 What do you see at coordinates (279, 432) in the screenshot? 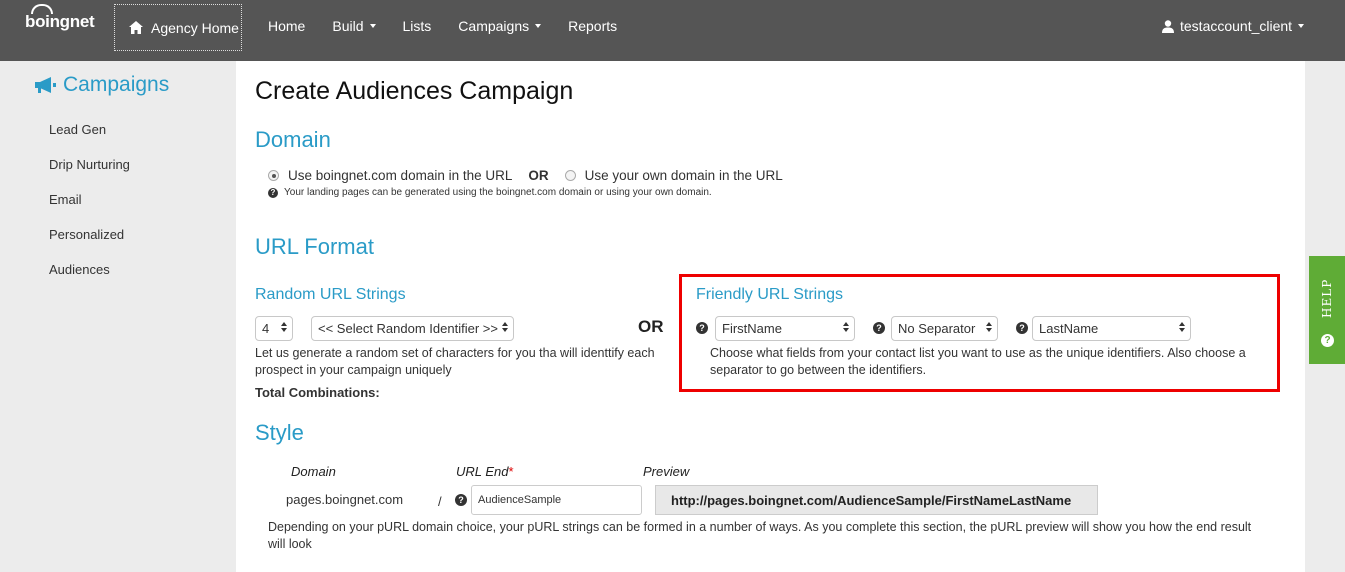
I see `style-heading: Style` at bounding box center [279, 432].